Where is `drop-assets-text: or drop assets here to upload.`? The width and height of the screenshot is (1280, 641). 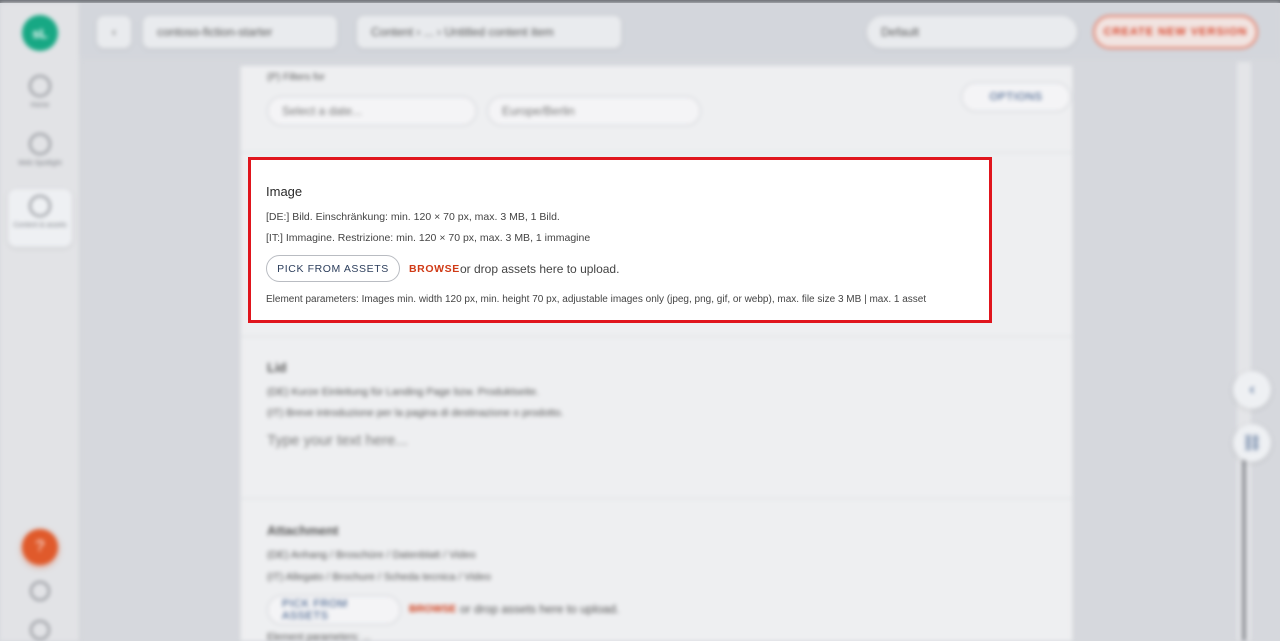 drop-assets-text: or drop assets here to upload. is located at coordinates (540, 269).